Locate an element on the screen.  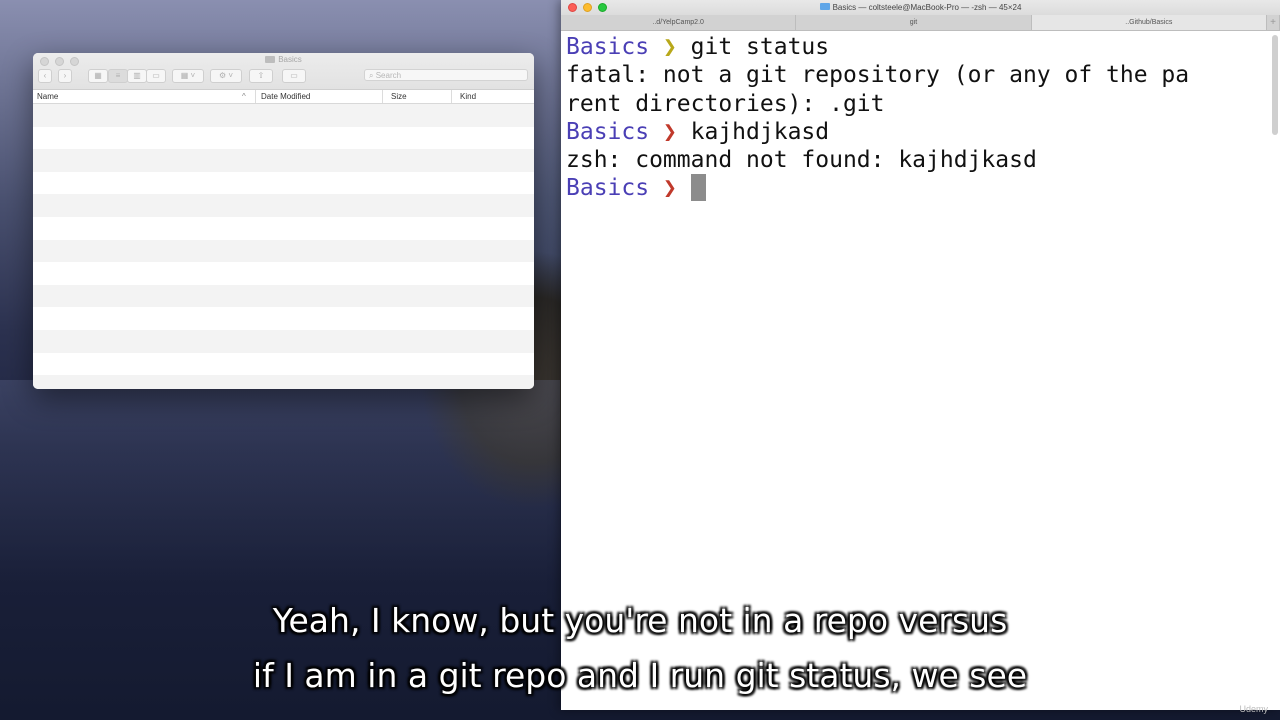
column-date-modified: Date Modified is located at coordinates (285, 96).